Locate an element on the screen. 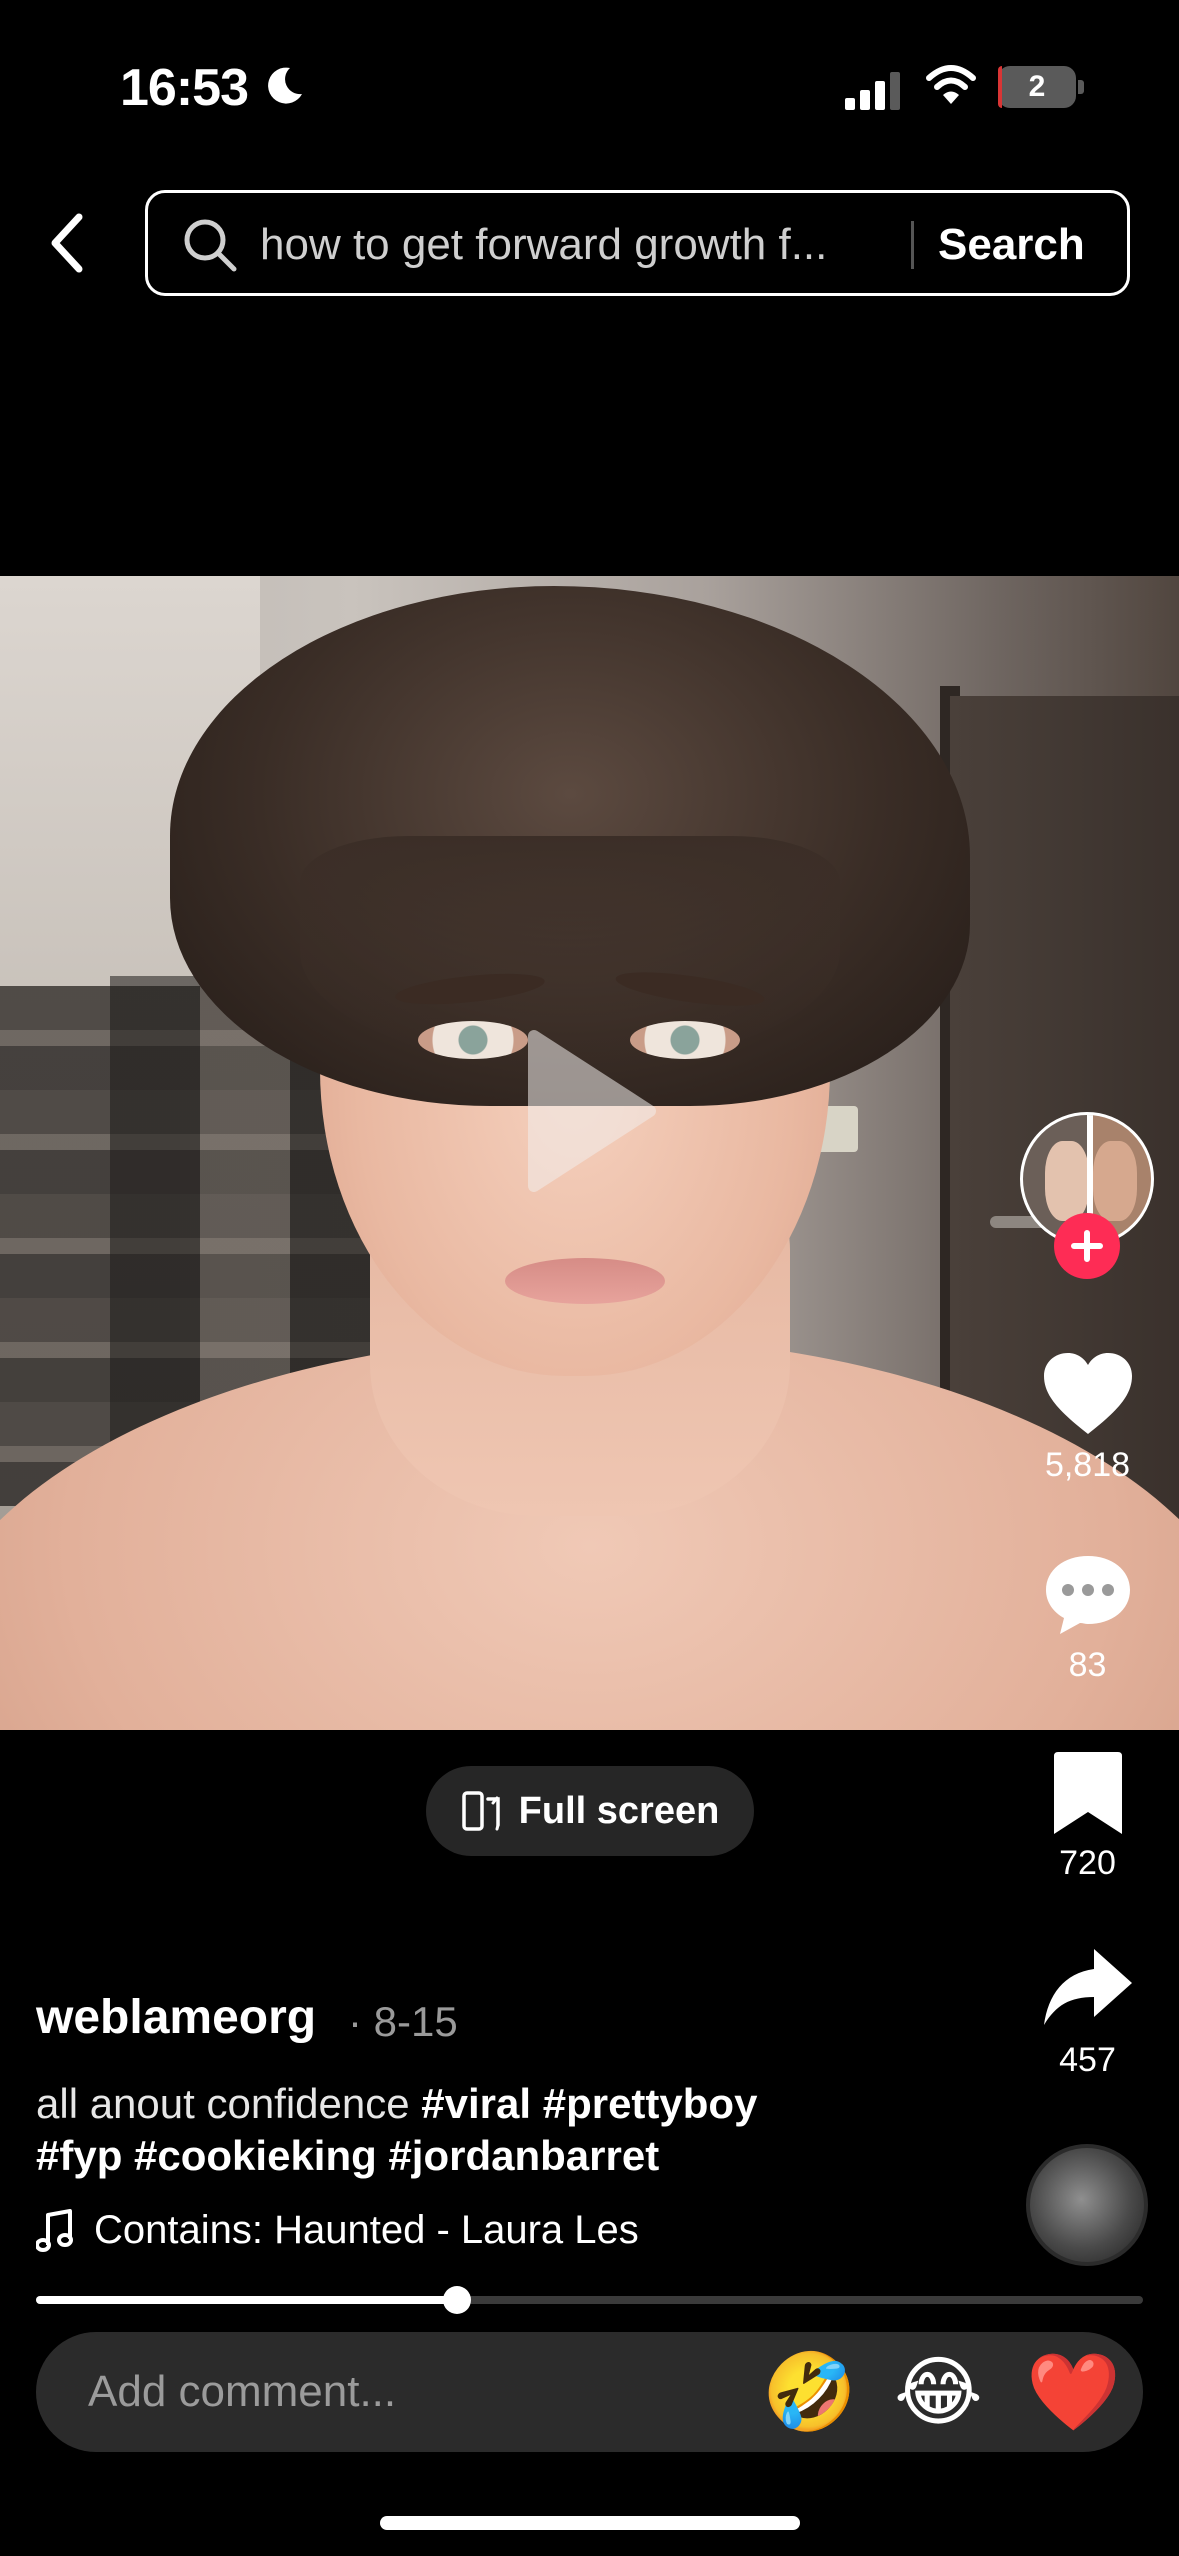  share-arrow-icon is located at coordinates (1087, 1987).